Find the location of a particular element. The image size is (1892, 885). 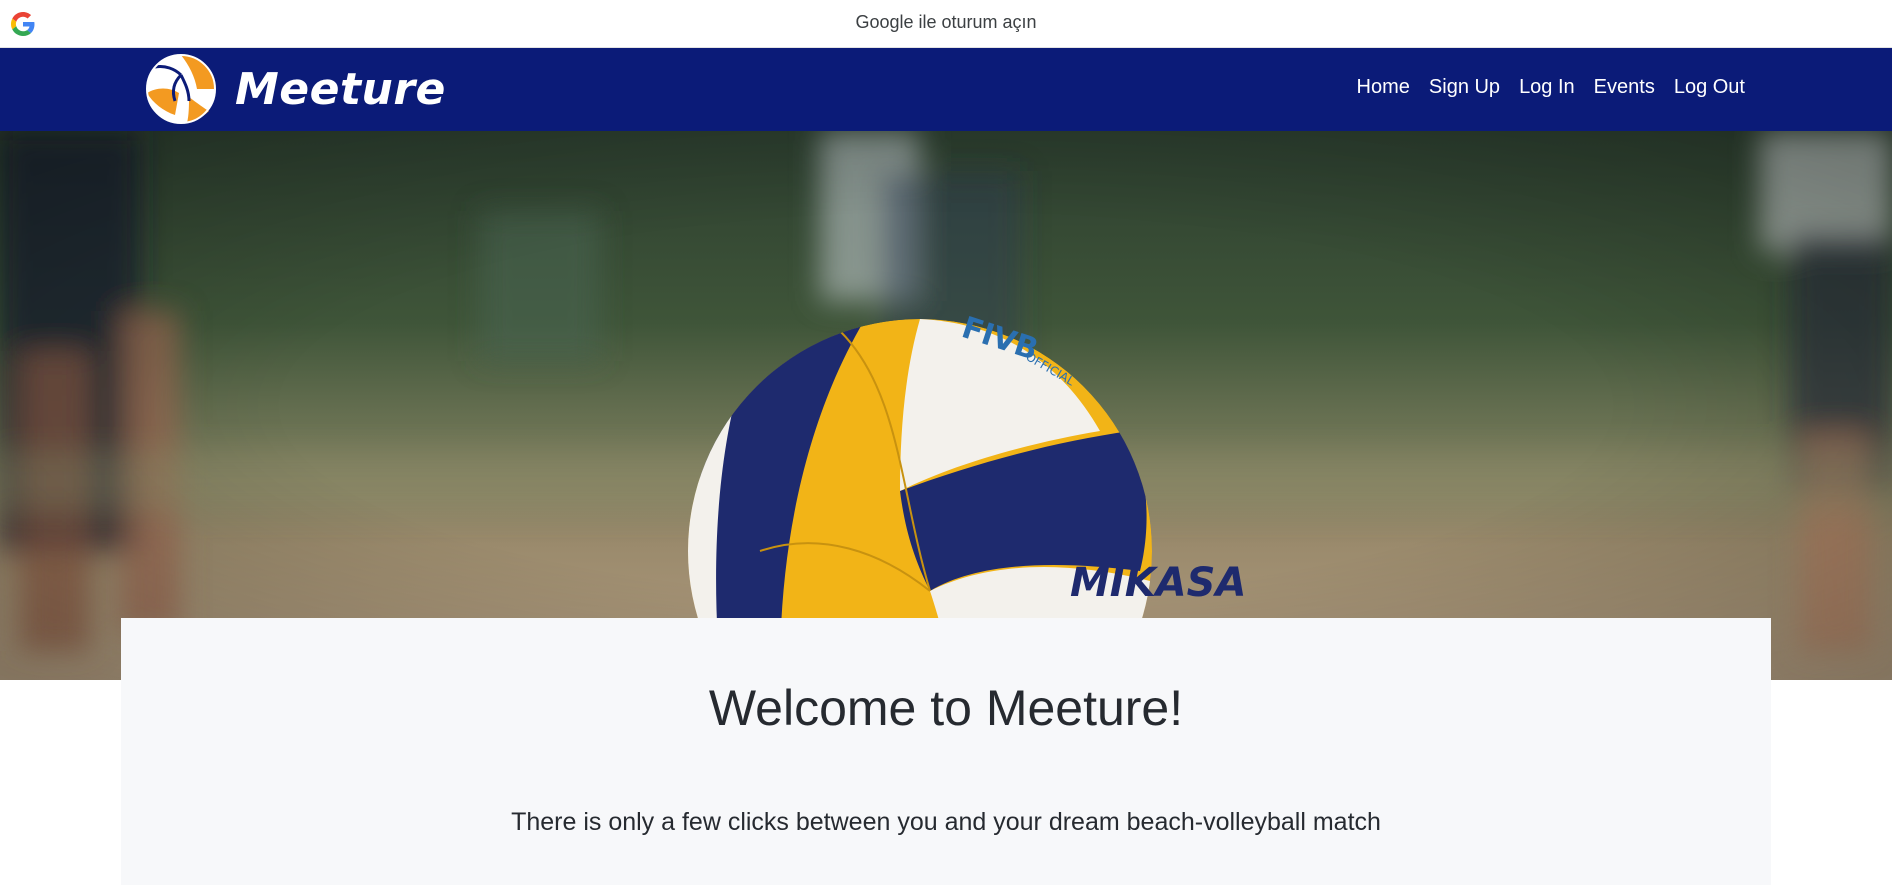

nav-link-events: Events is located at coordinates (1624, 87).